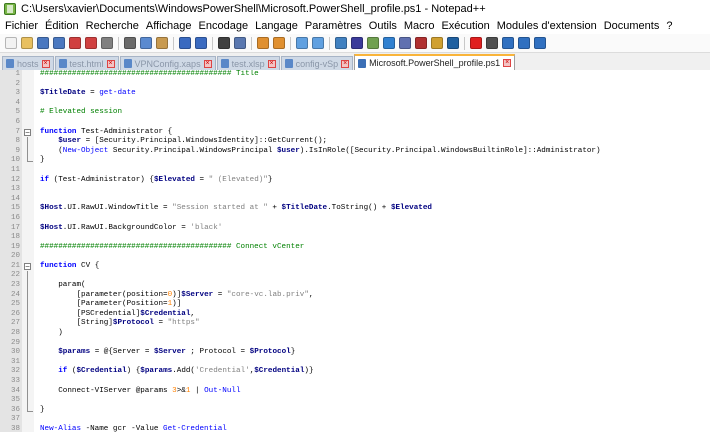  Describe the element at coordinates (318, 43) in the screenshot. I see `sync-horizontal-icon` at that location.